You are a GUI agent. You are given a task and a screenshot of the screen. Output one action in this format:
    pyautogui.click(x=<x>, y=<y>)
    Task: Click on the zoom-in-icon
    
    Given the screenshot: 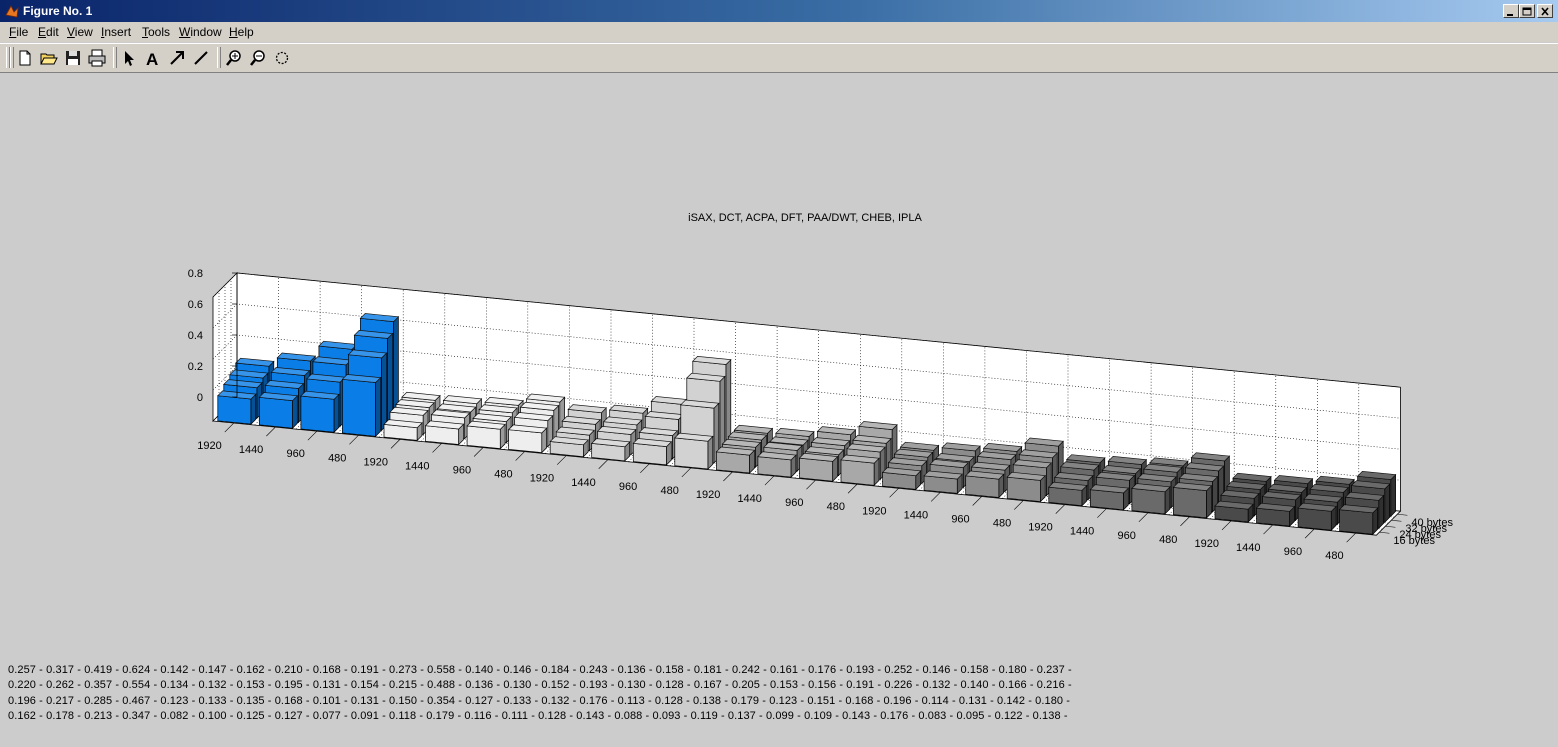 What is the action you would take?
    pyautogui.click(x=233, y=58)
    